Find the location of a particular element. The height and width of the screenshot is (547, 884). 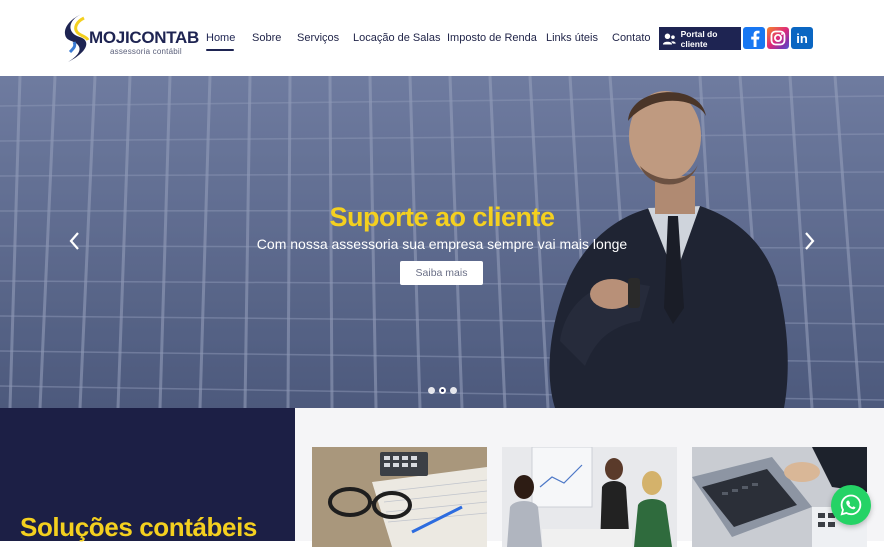

linkedin-icon: in is located at coordinates (802, 38).